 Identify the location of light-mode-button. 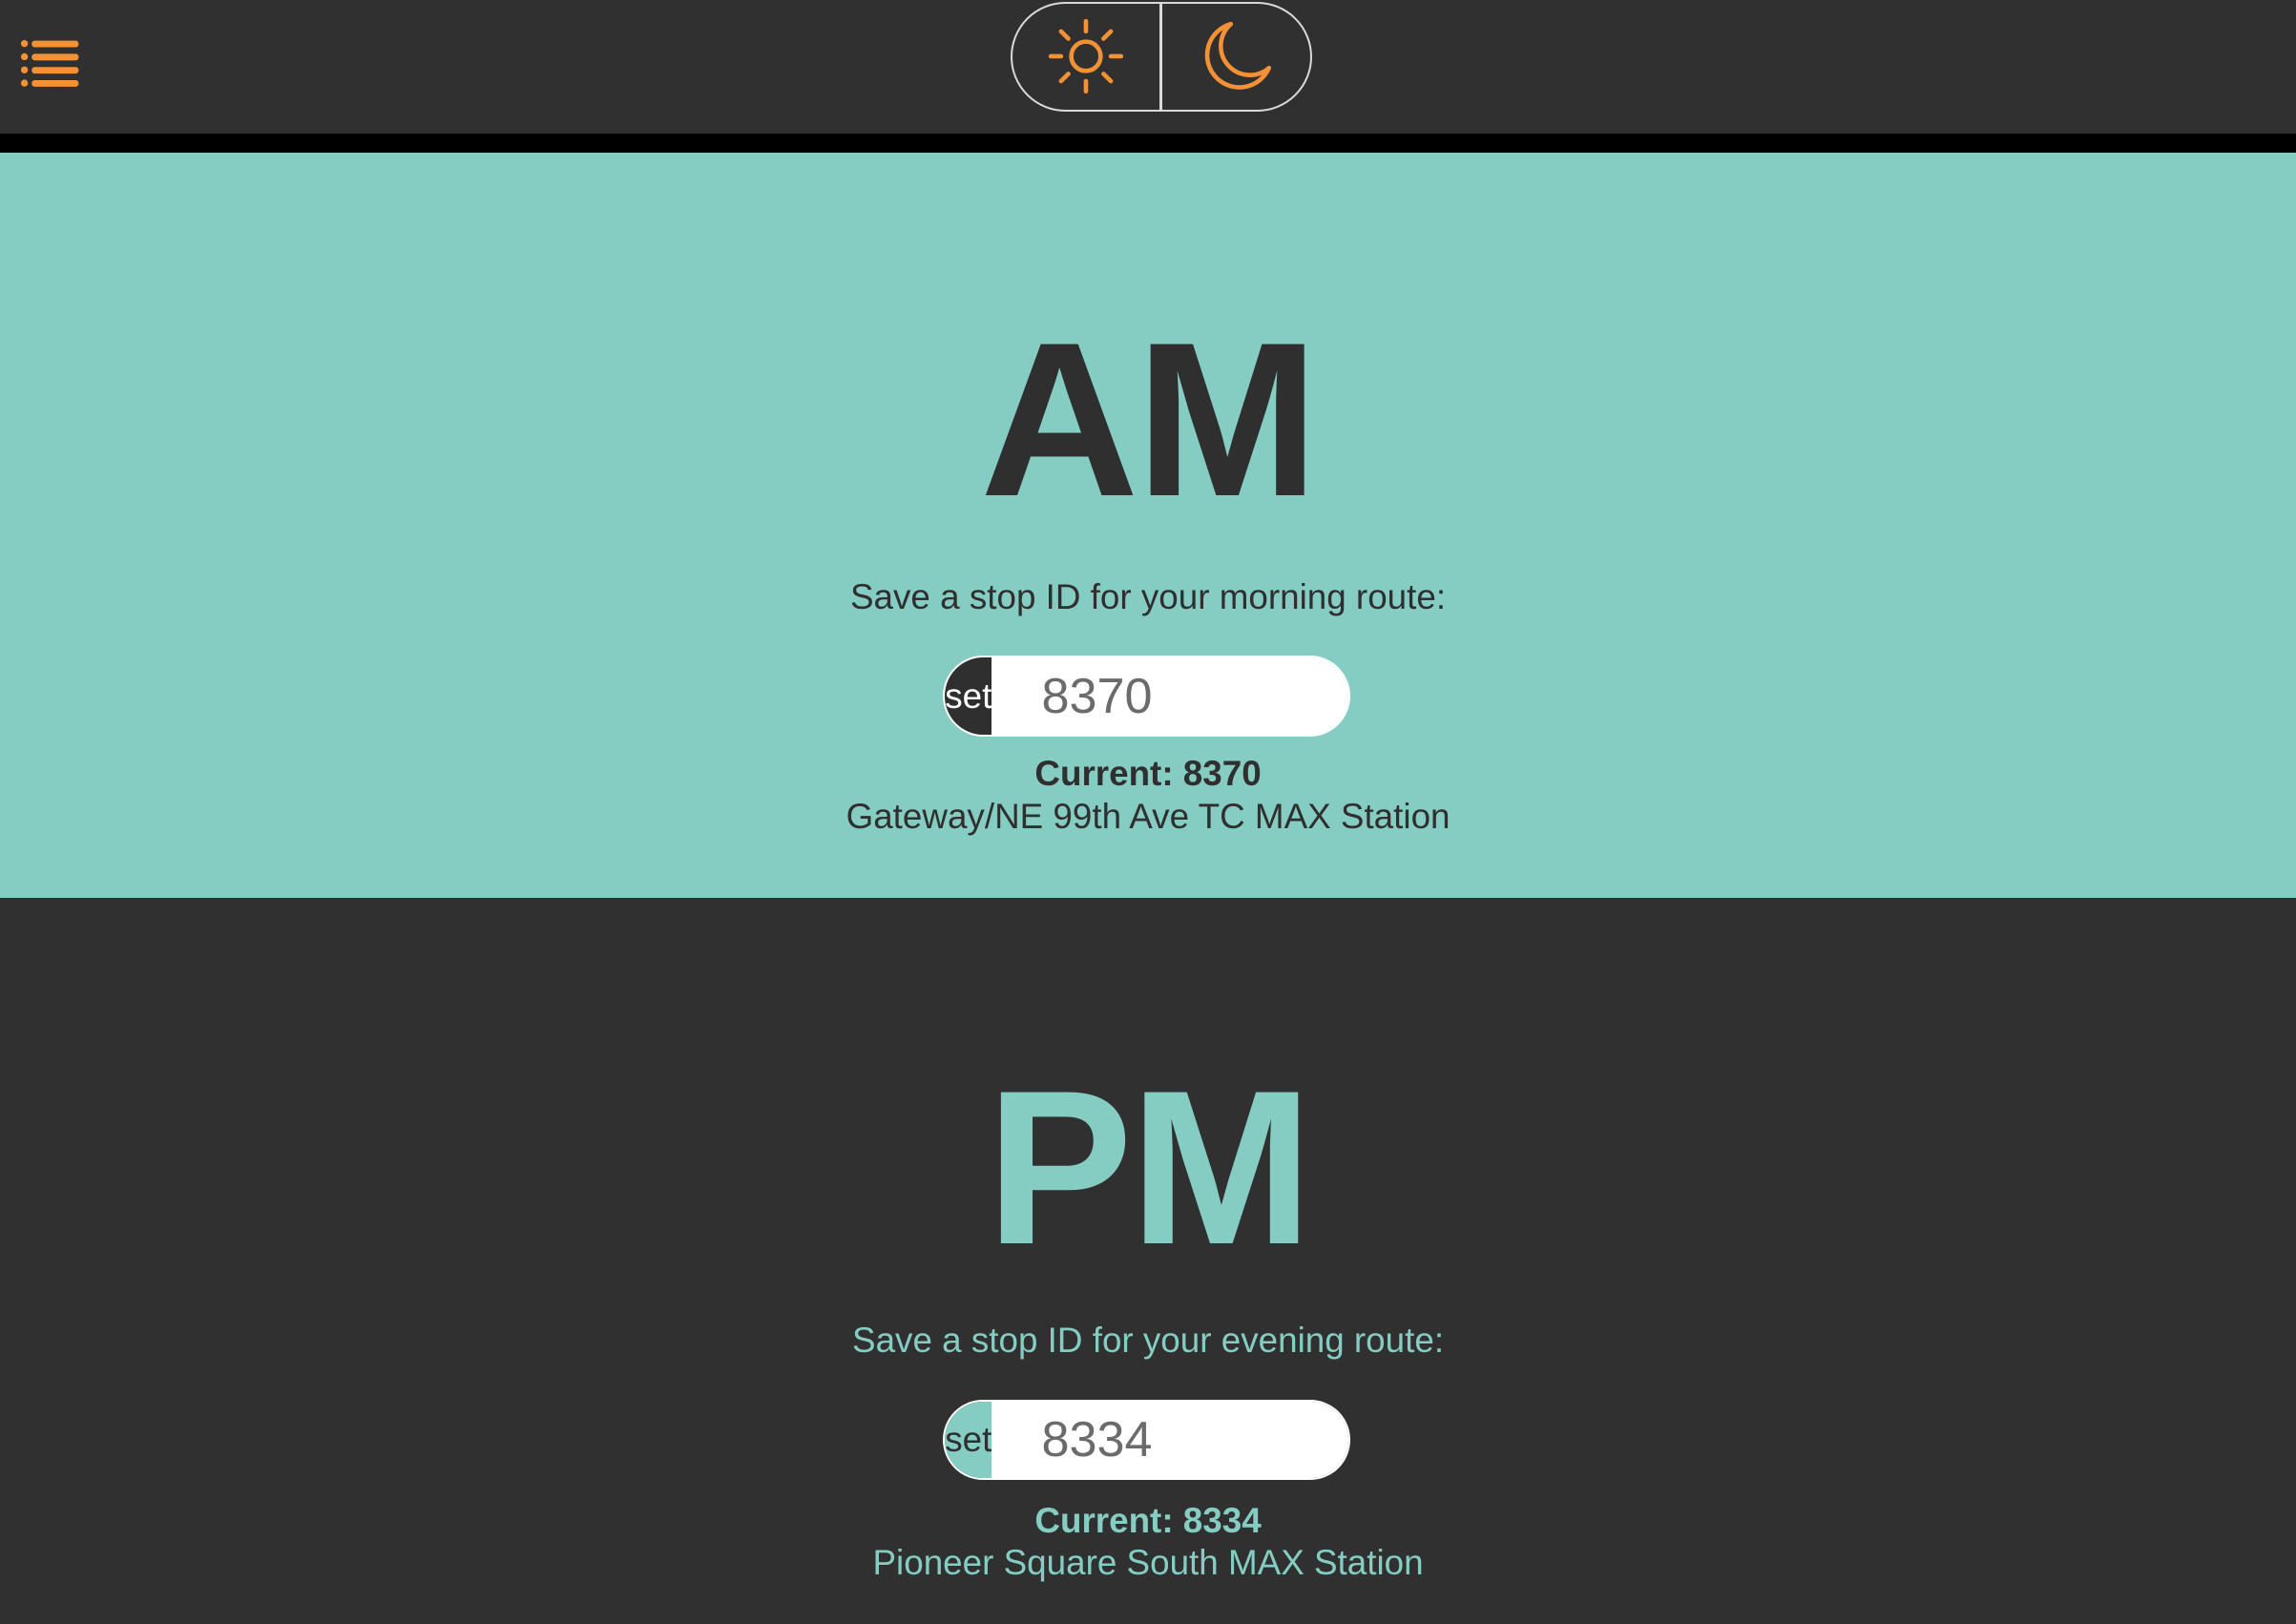
(1086, 57).